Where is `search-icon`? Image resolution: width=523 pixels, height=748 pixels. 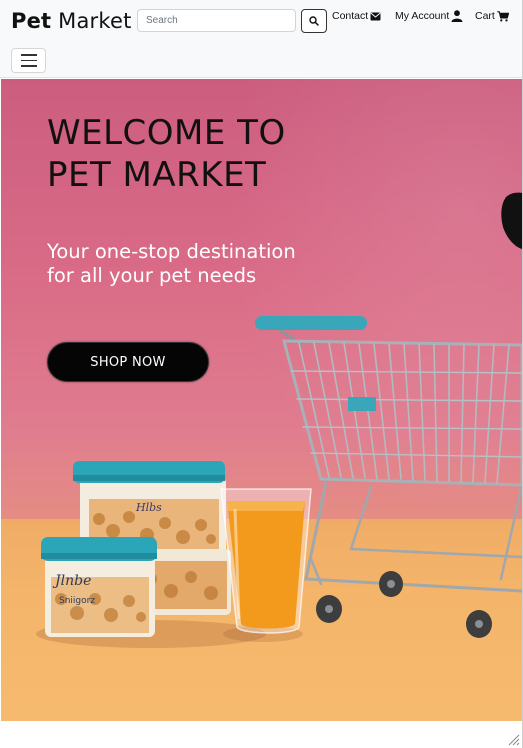
search-icon is located at coordinates (314, 21).